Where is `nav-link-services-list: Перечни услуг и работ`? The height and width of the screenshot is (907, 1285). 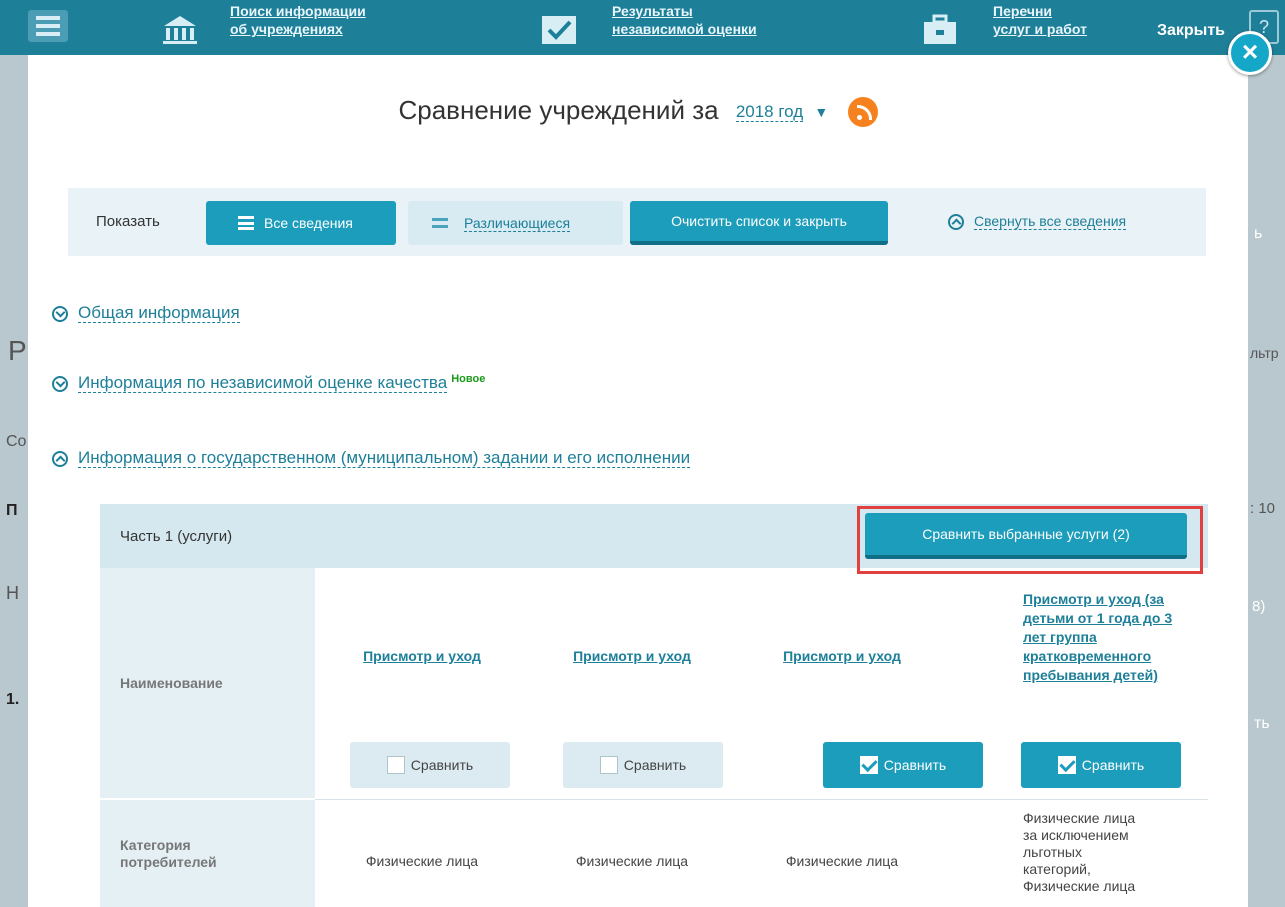
nav-link-services-list: Перечни услуг и работ is located at coordinates (1040, 20).